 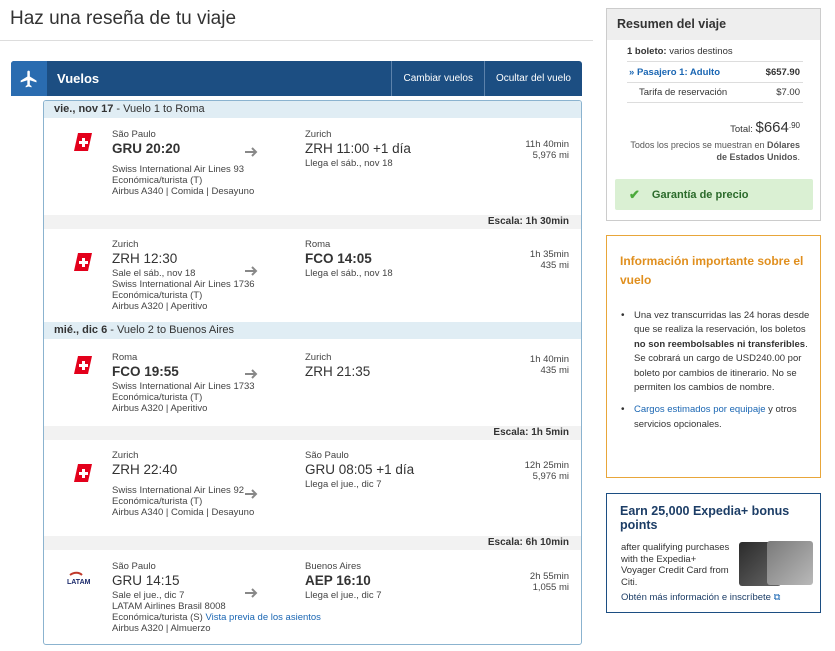 What do you see at coordinates (146, 580) in the screenshot?
I see `departure-time: GRU 14:15` at bounding box center [146, 580].